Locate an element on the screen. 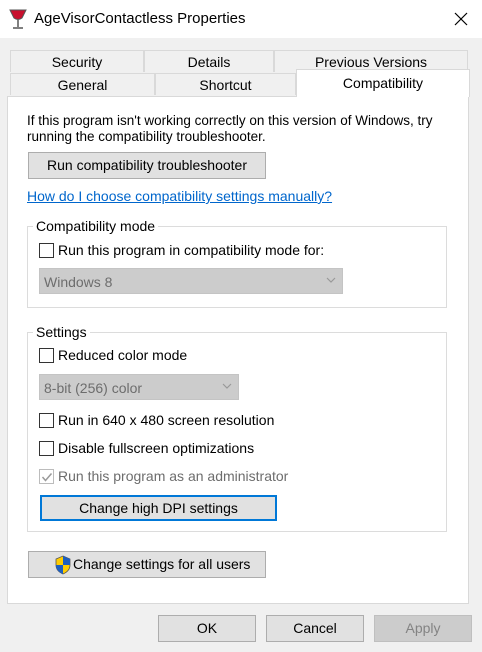 This screenshot has height=652, width=482. disable-fullscreen-checkbox is located at coordinates (46, 448).